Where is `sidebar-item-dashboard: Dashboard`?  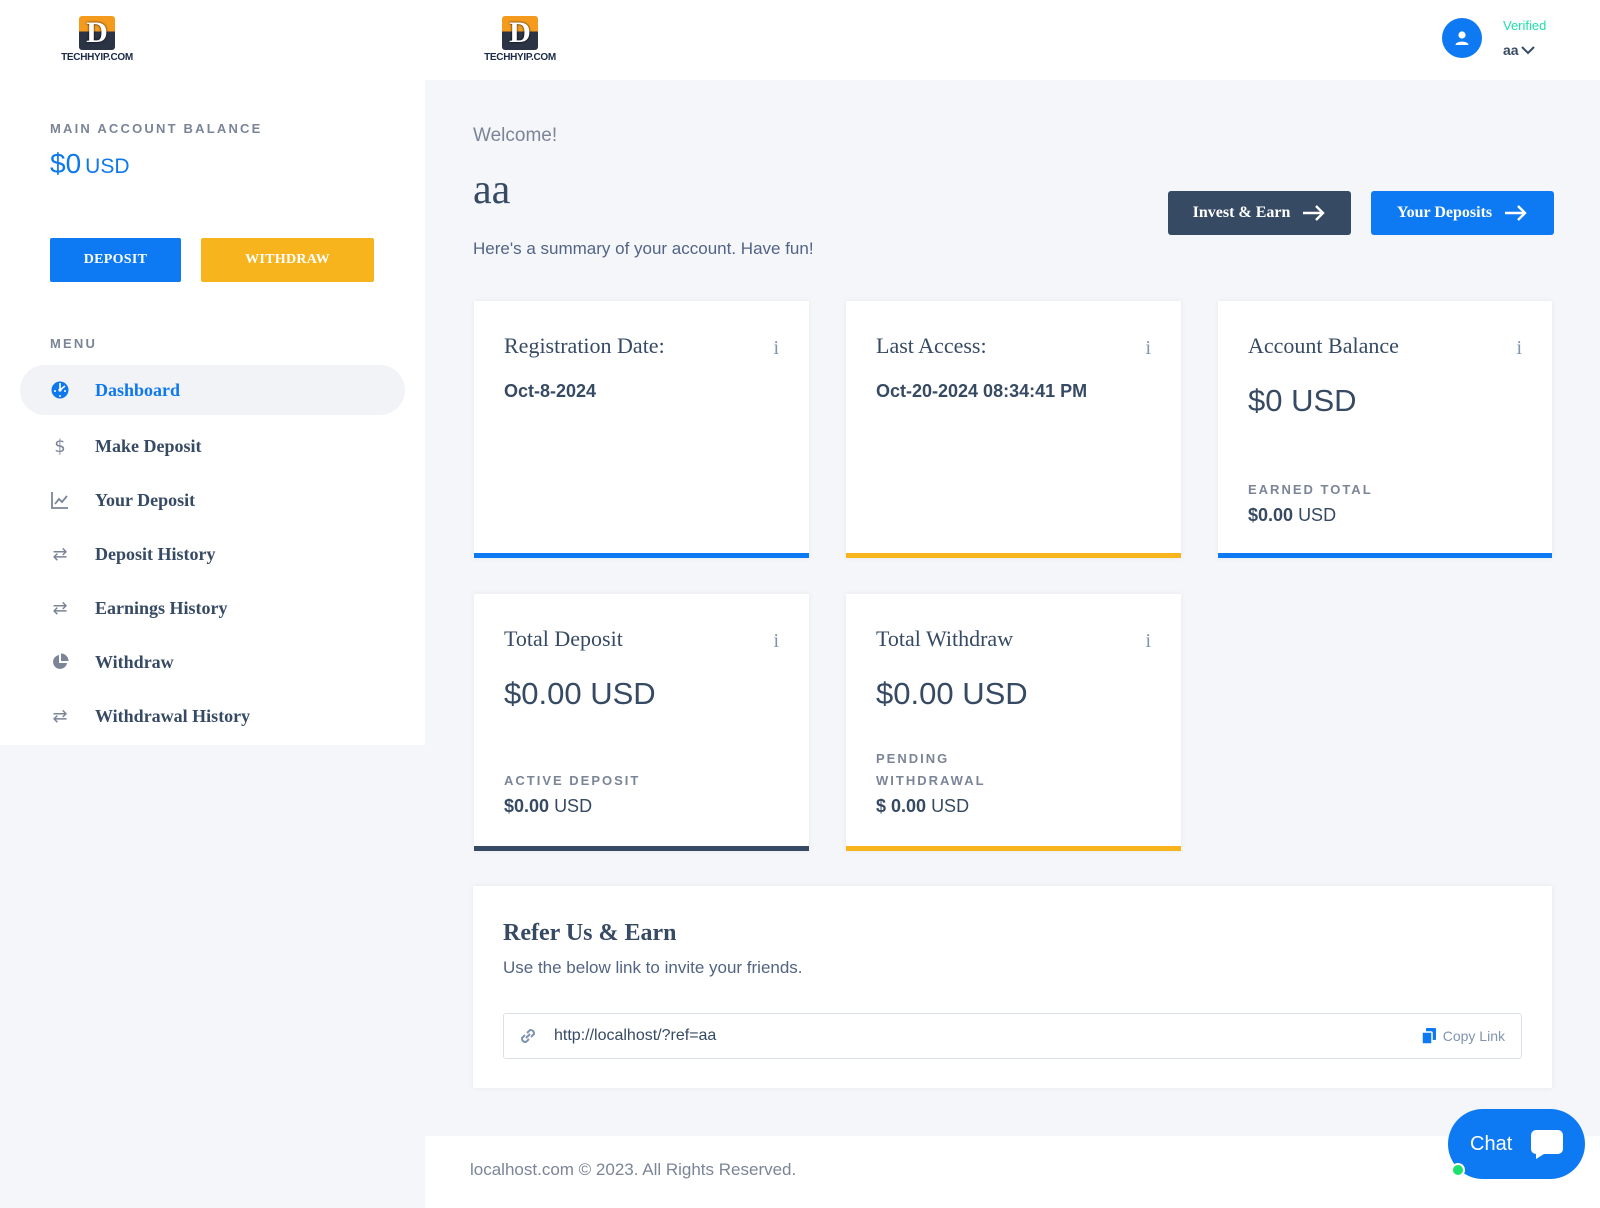
sidebar-item-dashboard: Dashboard is located at coordinates (212, 390).